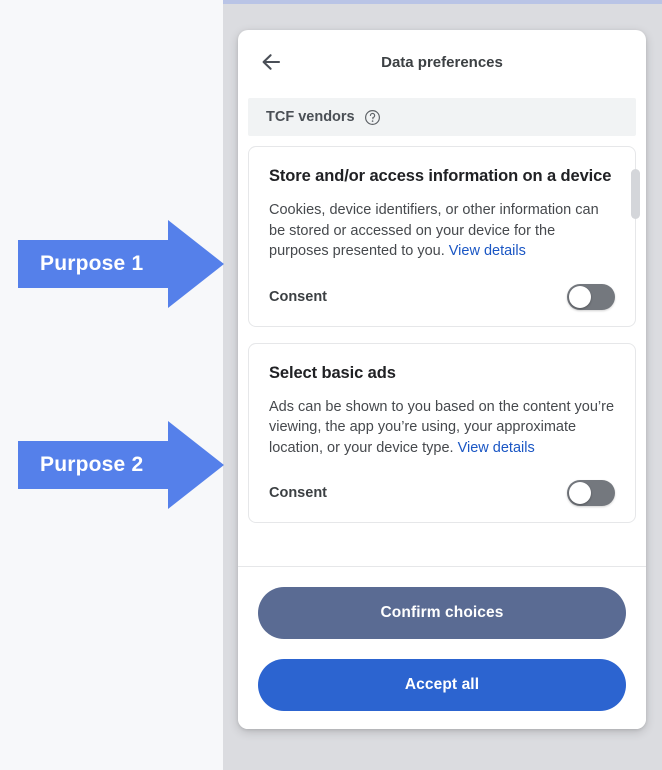 This screenshot has height=770, width=662. What do you see at coordinates (310, 117) in the screenshot?
I see `section-title: TCF vendors` at bounding box center [310, 117].